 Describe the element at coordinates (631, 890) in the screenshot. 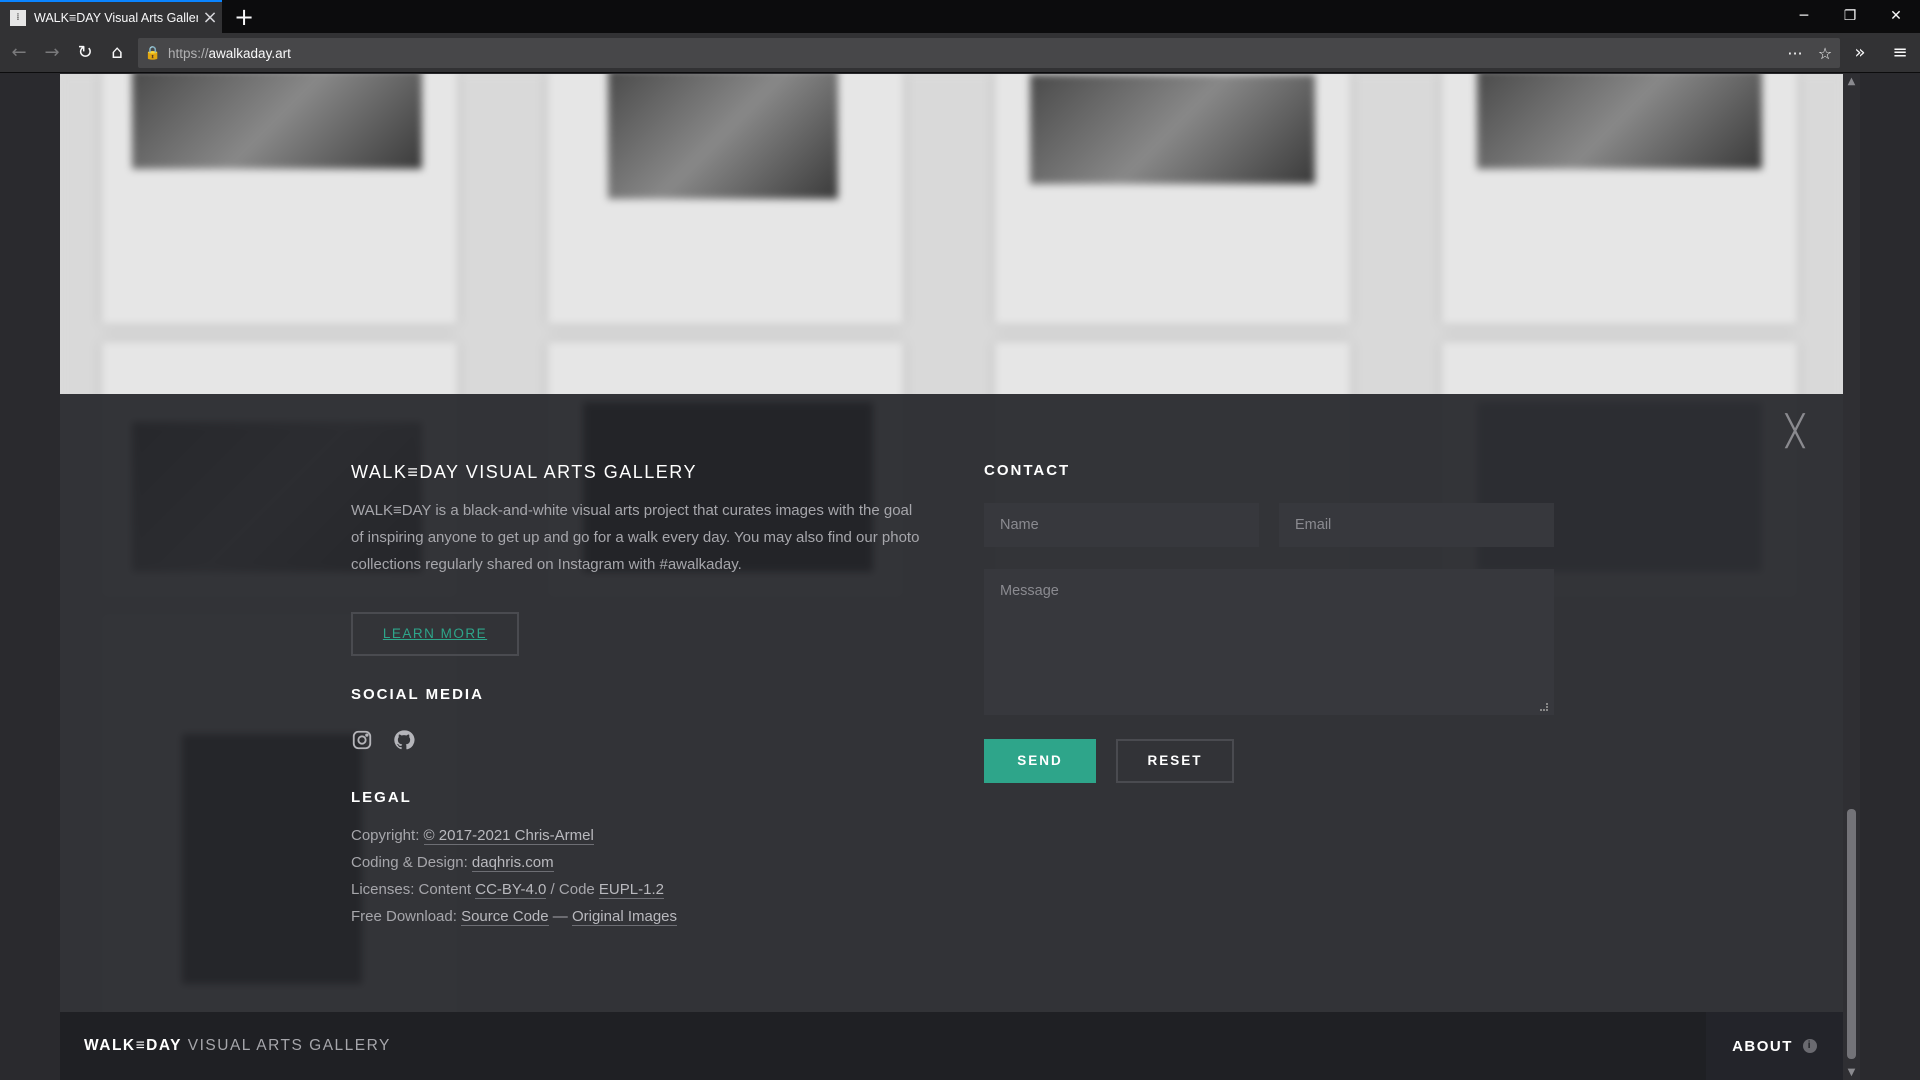

I see `eupl-link: EUPL-1.2` at that location.